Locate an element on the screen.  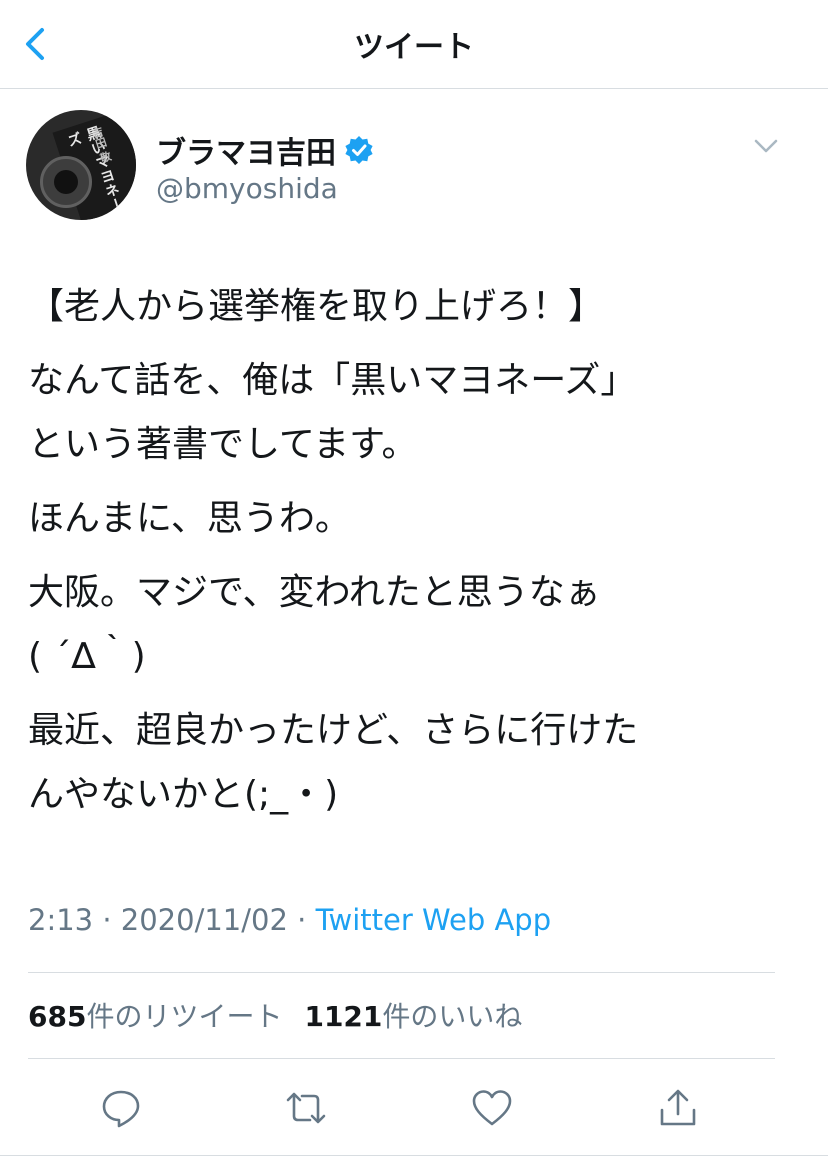
user-display-name: ブラマヨ吉田 is located at coordinates (265, 150).